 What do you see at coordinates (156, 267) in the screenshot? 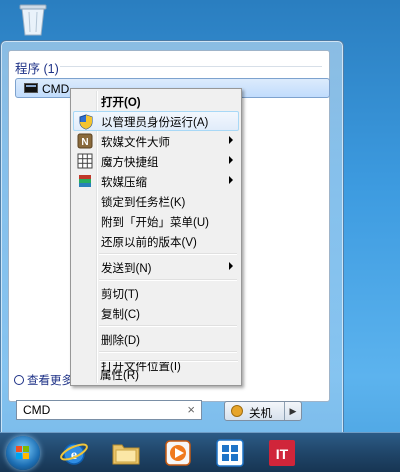
I see `menu-item-send-to: 发送到(N)` at bounding box center [156, 267].